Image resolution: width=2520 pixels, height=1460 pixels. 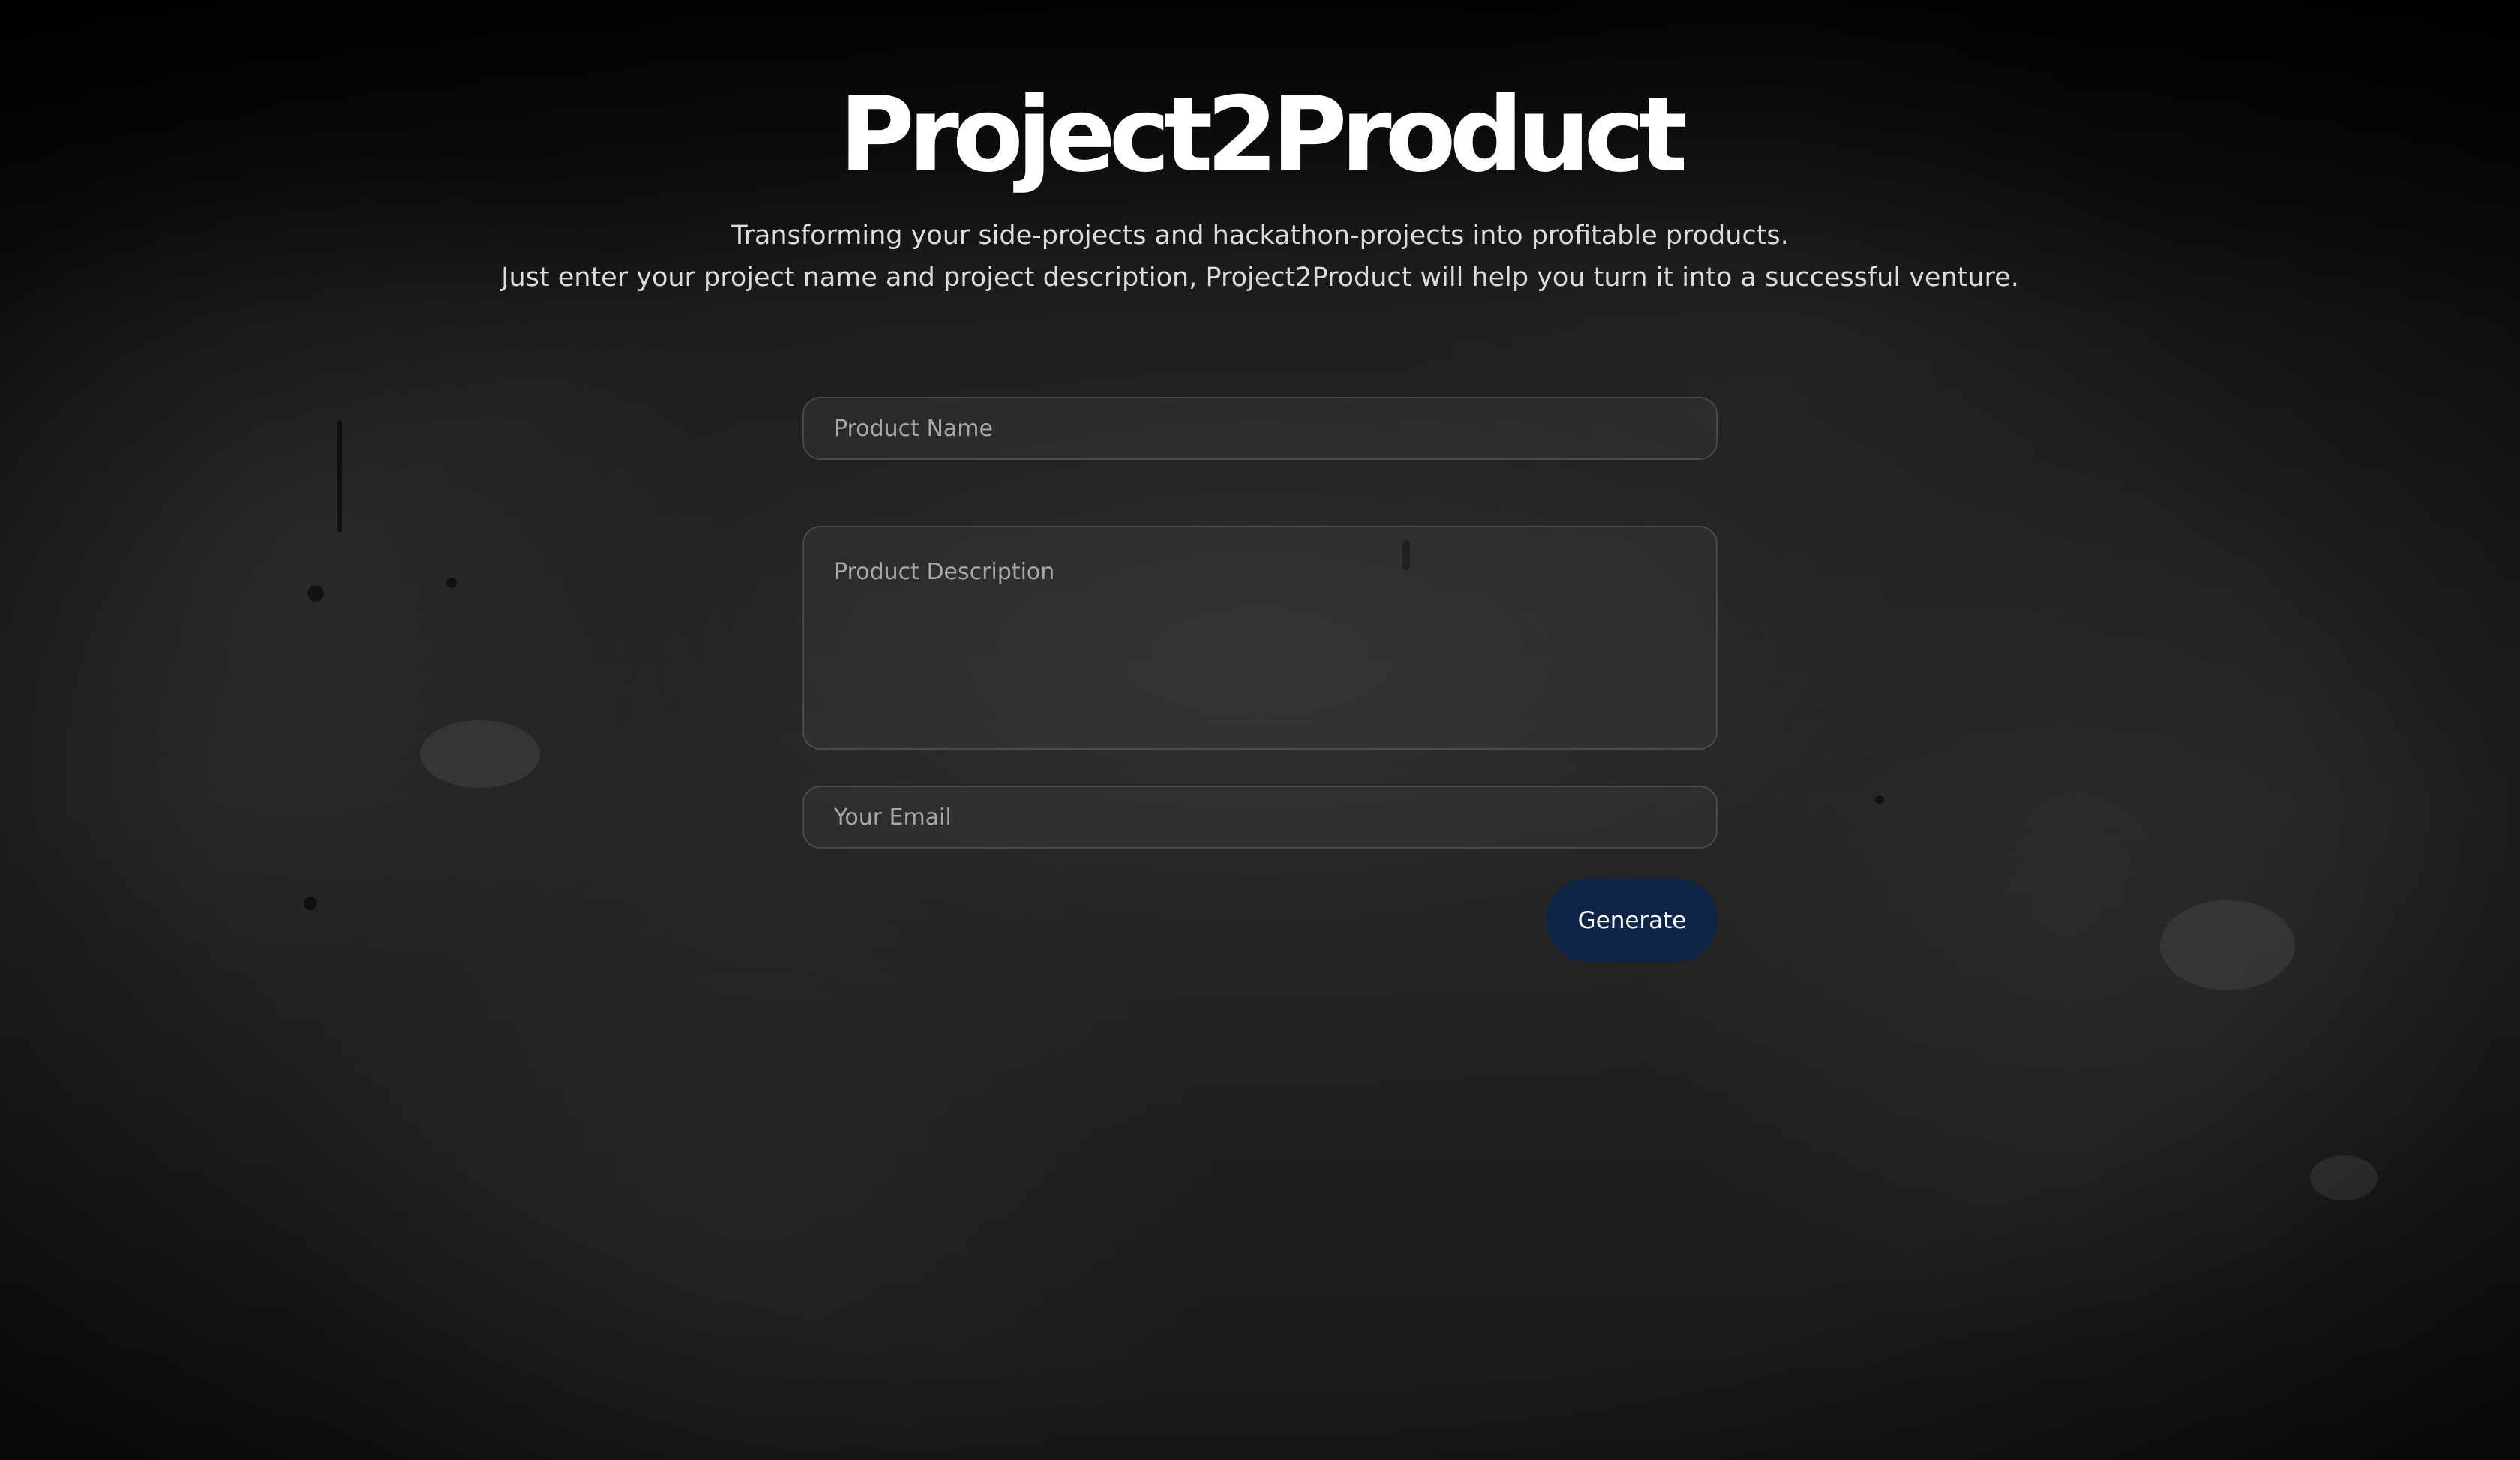 What do you see at coordinates (1263, 134) in the screenshot?
I see `page-title: Project2Product` at bounding box center [1263, 134].